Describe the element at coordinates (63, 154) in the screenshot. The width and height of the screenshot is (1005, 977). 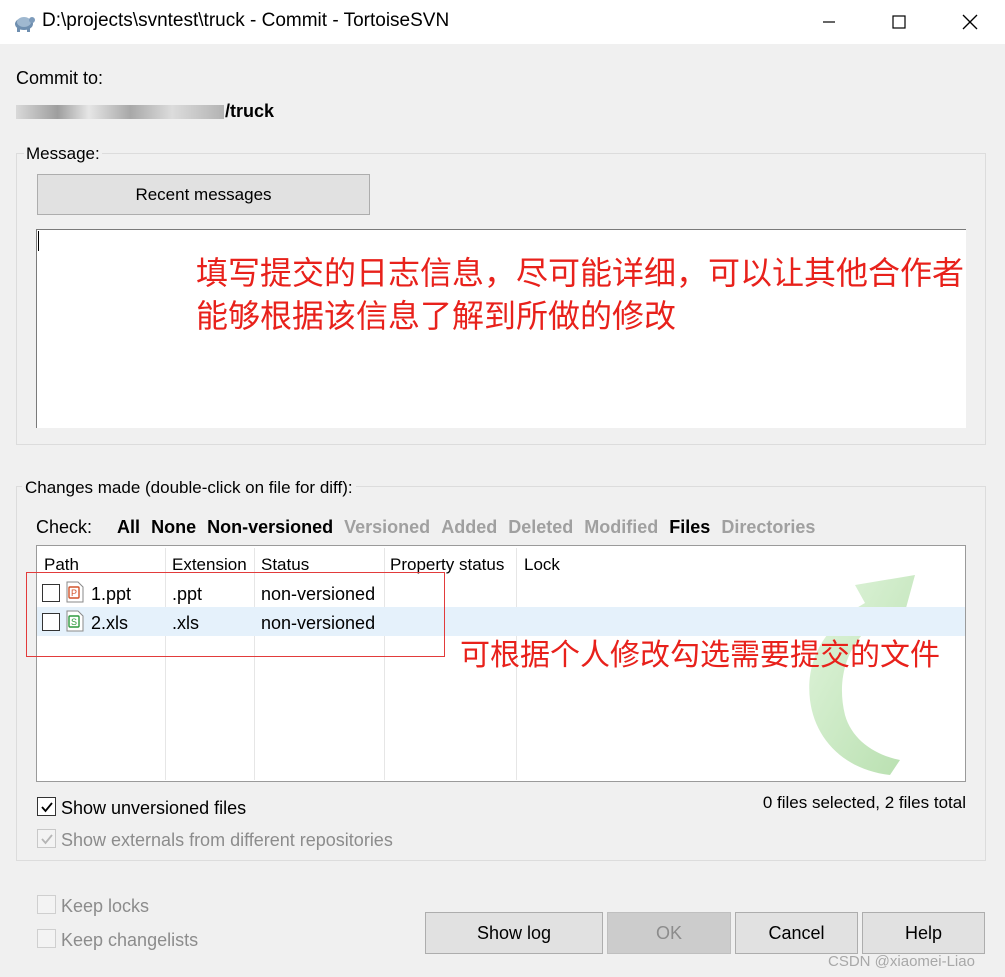
I see `message-group-label: Message:` at that location.